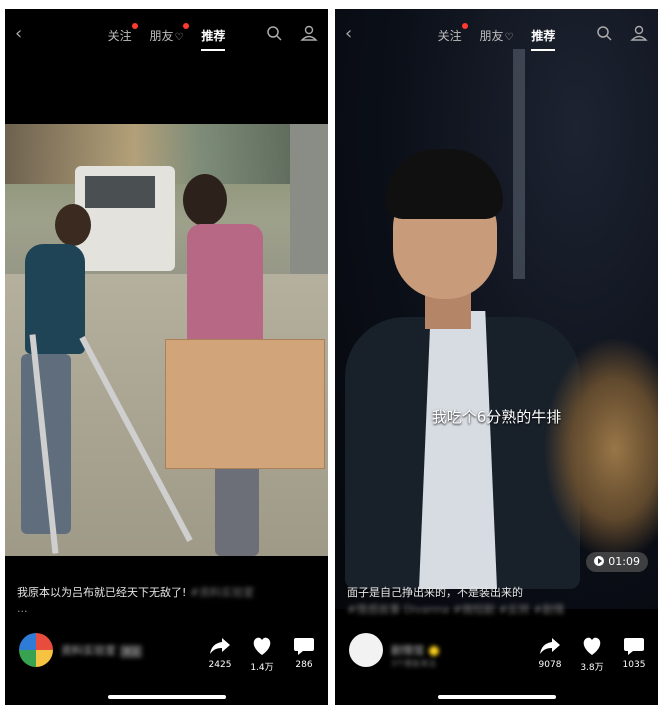 The height and width of the screenshot is (712, 664). I want to click on share-button: 2425, so click(220, 653).